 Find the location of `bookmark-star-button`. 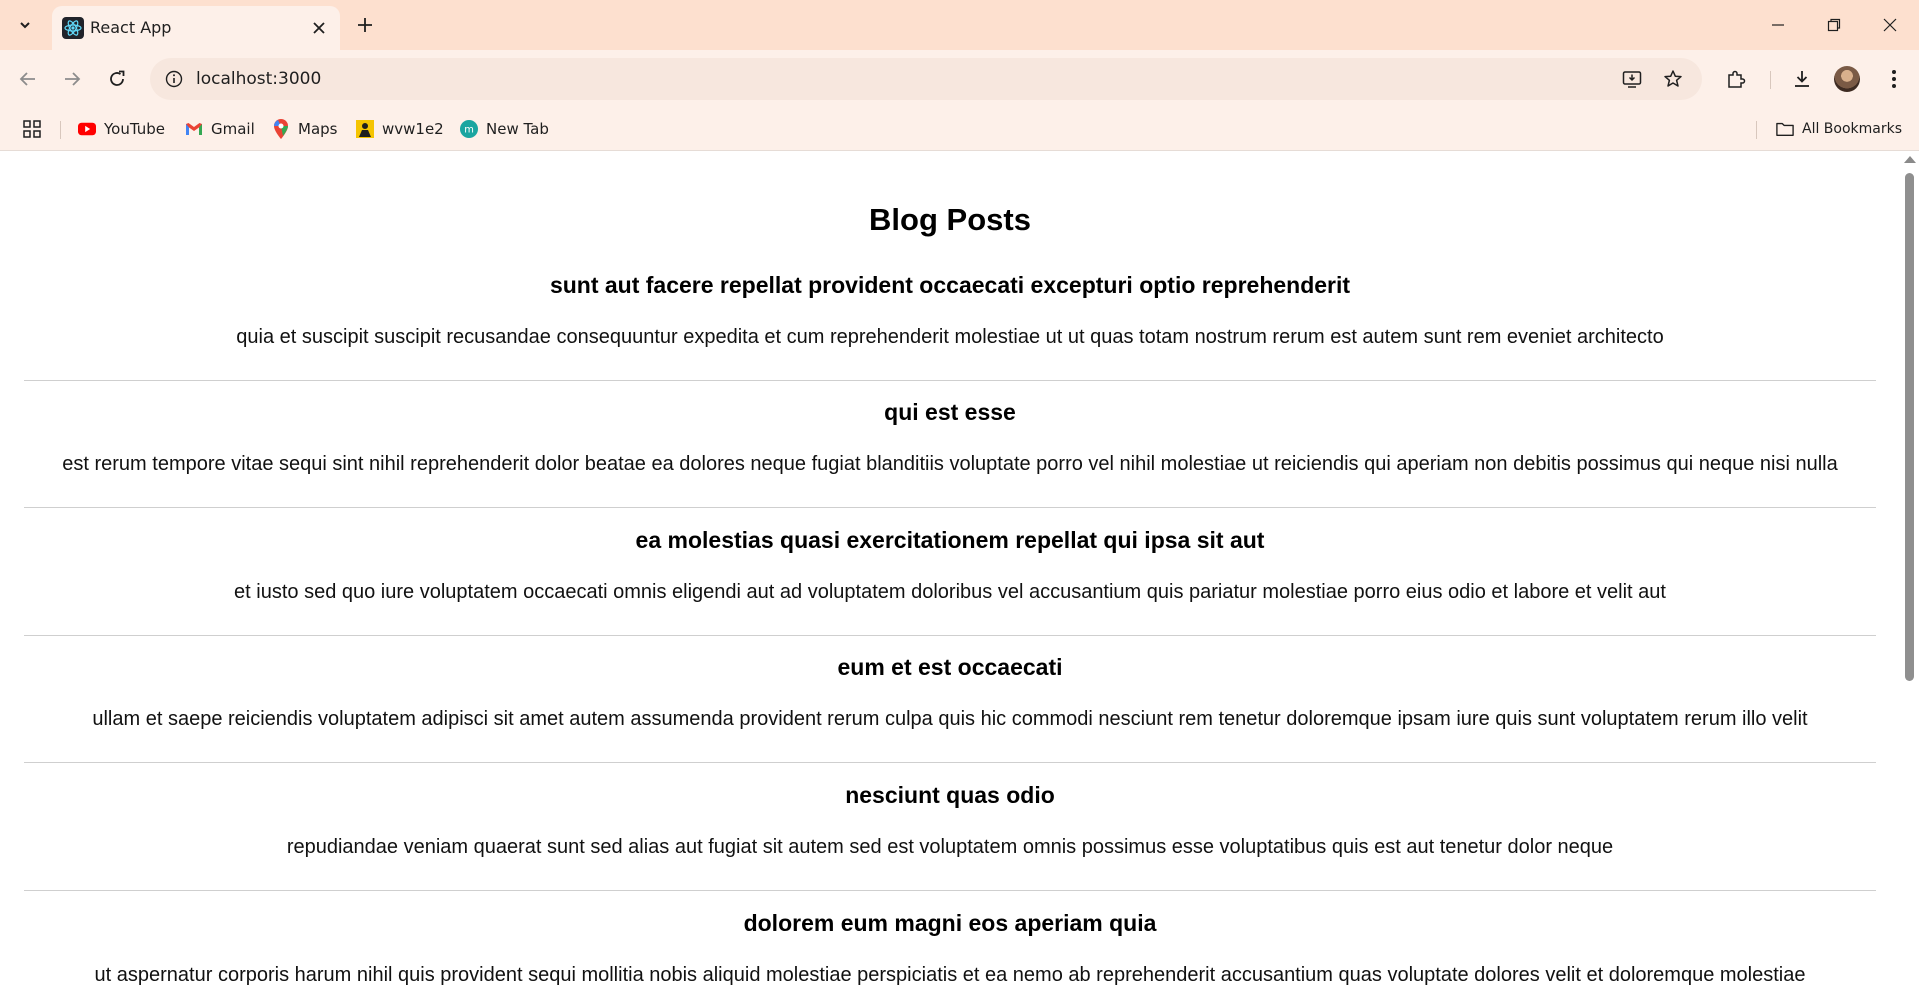

bookmark-star-button is located at coordinates (1673, 79).